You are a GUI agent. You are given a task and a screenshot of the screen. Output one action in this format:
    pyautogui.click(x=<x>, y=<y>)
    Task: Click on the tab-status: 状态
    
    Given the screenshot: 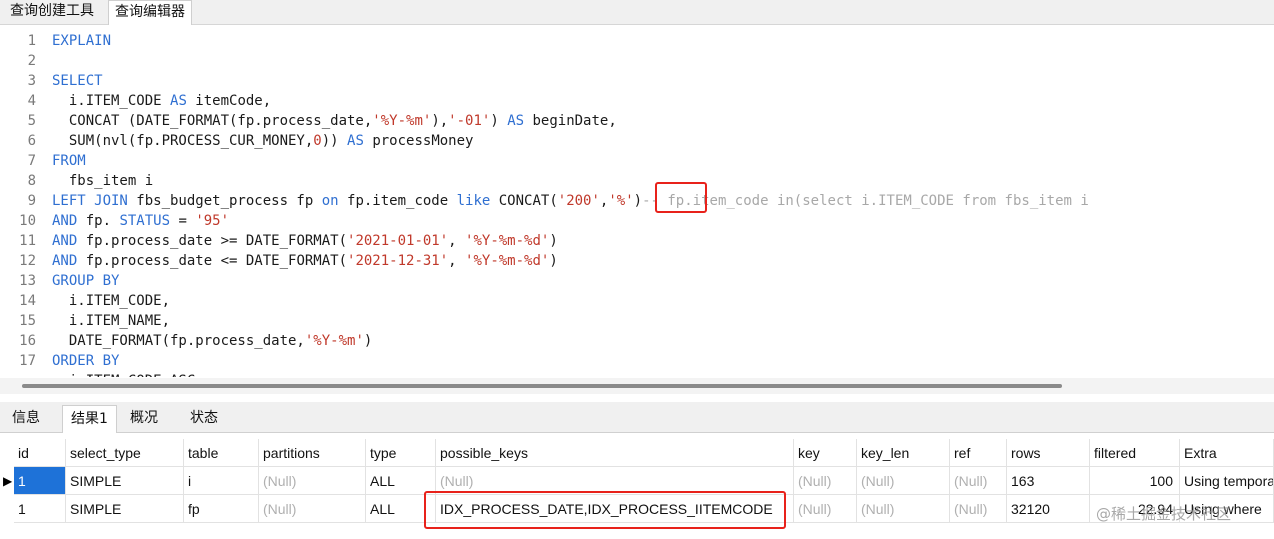 What is the action you would take?
    pyautogui.click(x=204, y=418)
    